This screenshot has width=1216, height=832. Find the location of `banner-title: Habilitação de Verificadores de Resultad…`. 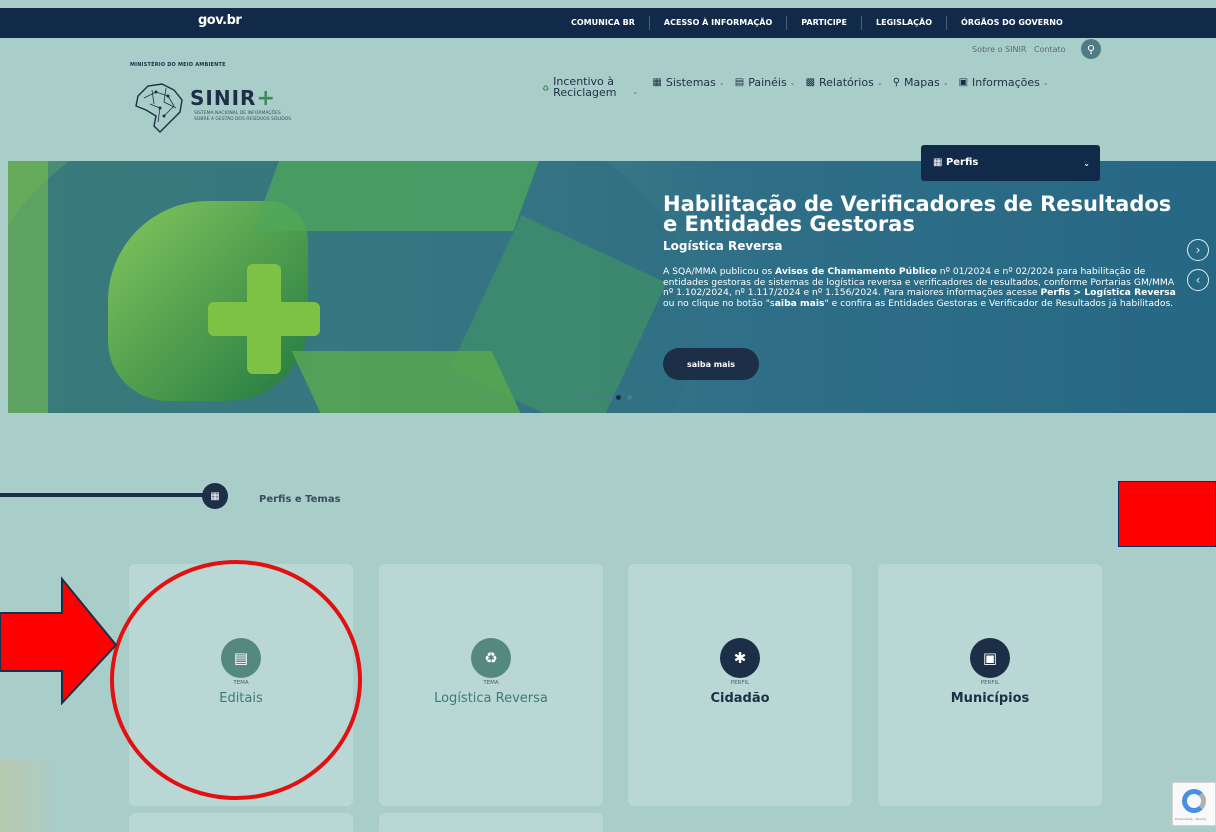

banner-title: Habilitação de Verificadores de Resultad… is located at coordinates (917, 214).